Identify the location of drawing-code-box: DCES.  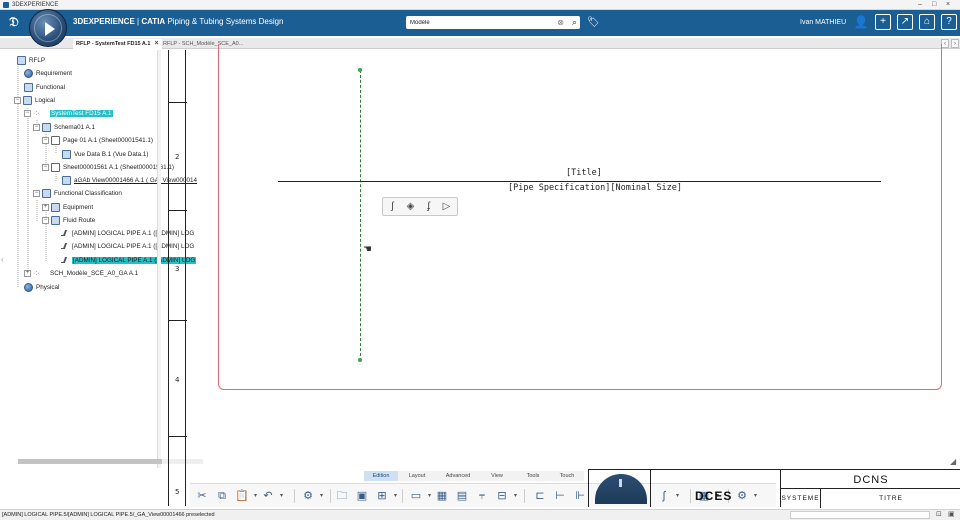
(715, 488).